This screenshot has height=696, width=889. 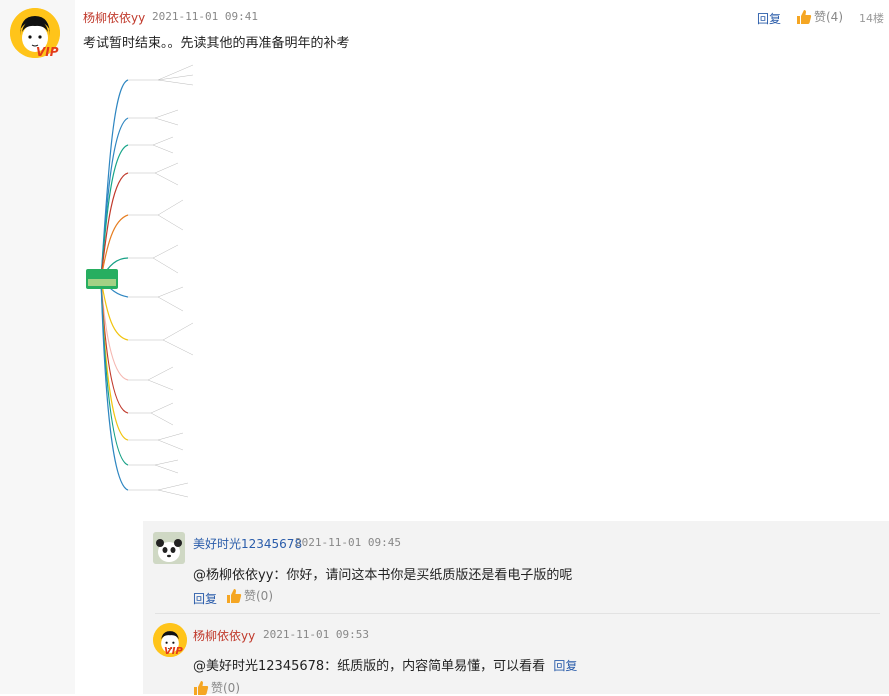 I want to click on post-like-button: 赞(4), so click(x=819, y=16).